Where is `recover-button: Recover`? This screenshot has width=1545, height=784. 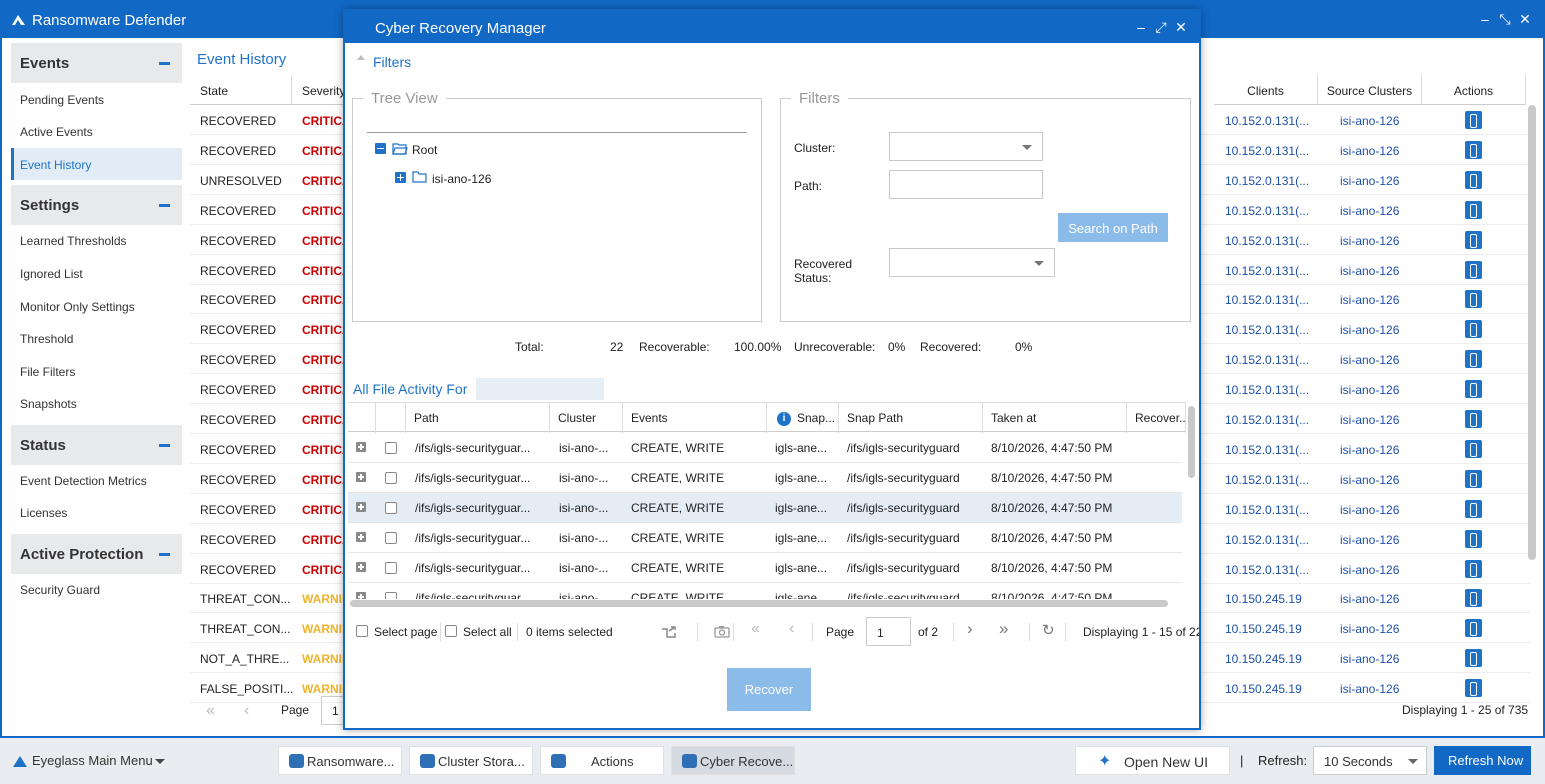 recover-button: Recover is located at coordinates (769, 689).